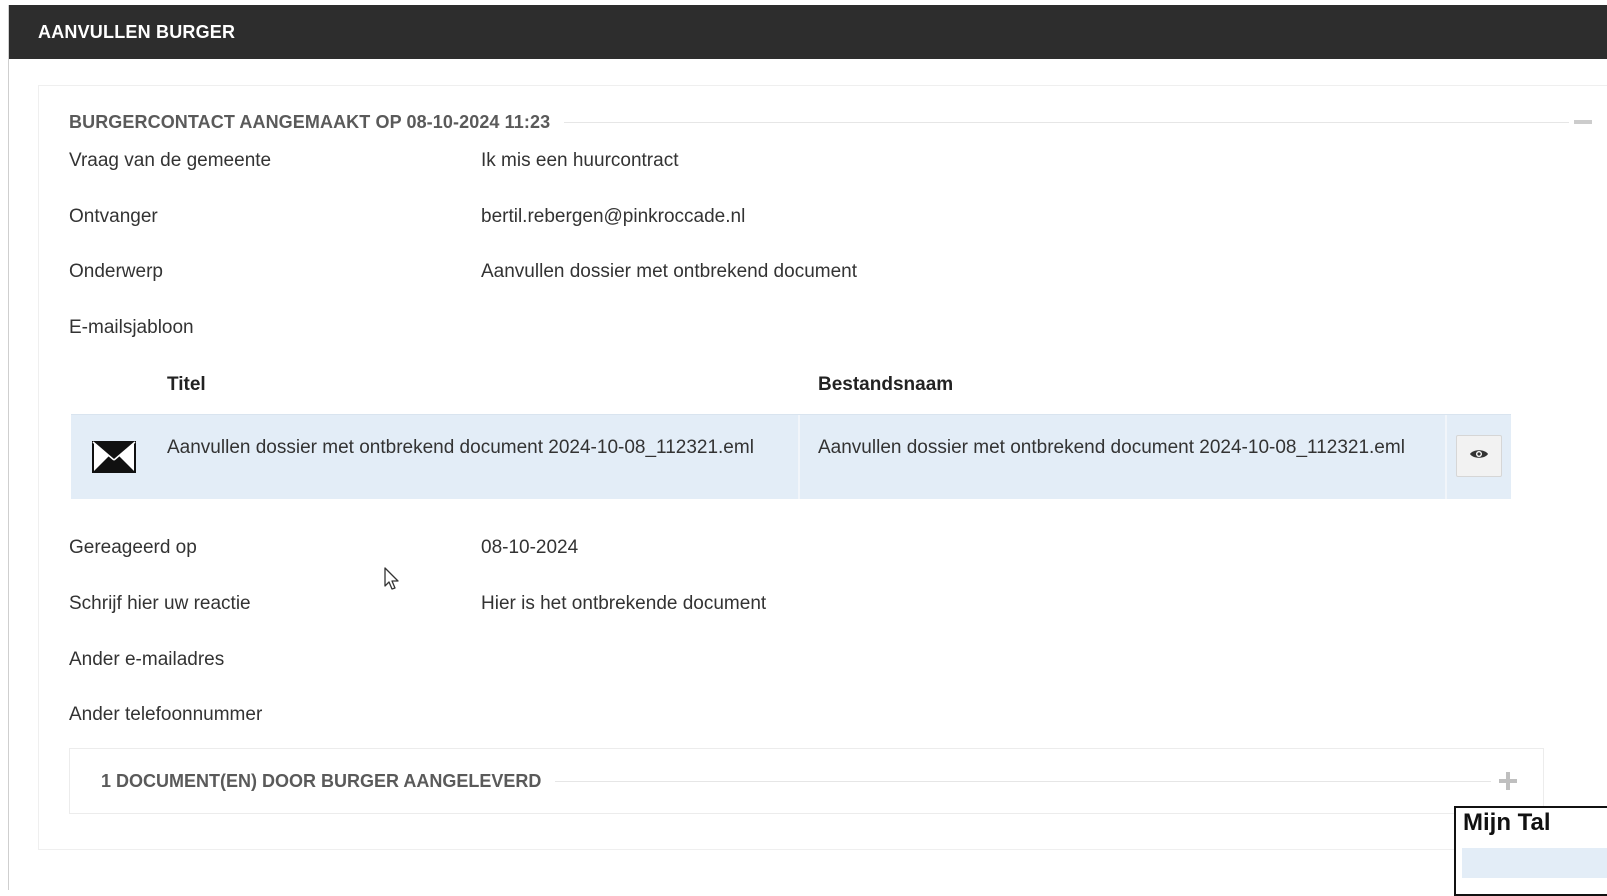  I want to click on column-header-filename: Bestandsnaam, so click(886, 384).